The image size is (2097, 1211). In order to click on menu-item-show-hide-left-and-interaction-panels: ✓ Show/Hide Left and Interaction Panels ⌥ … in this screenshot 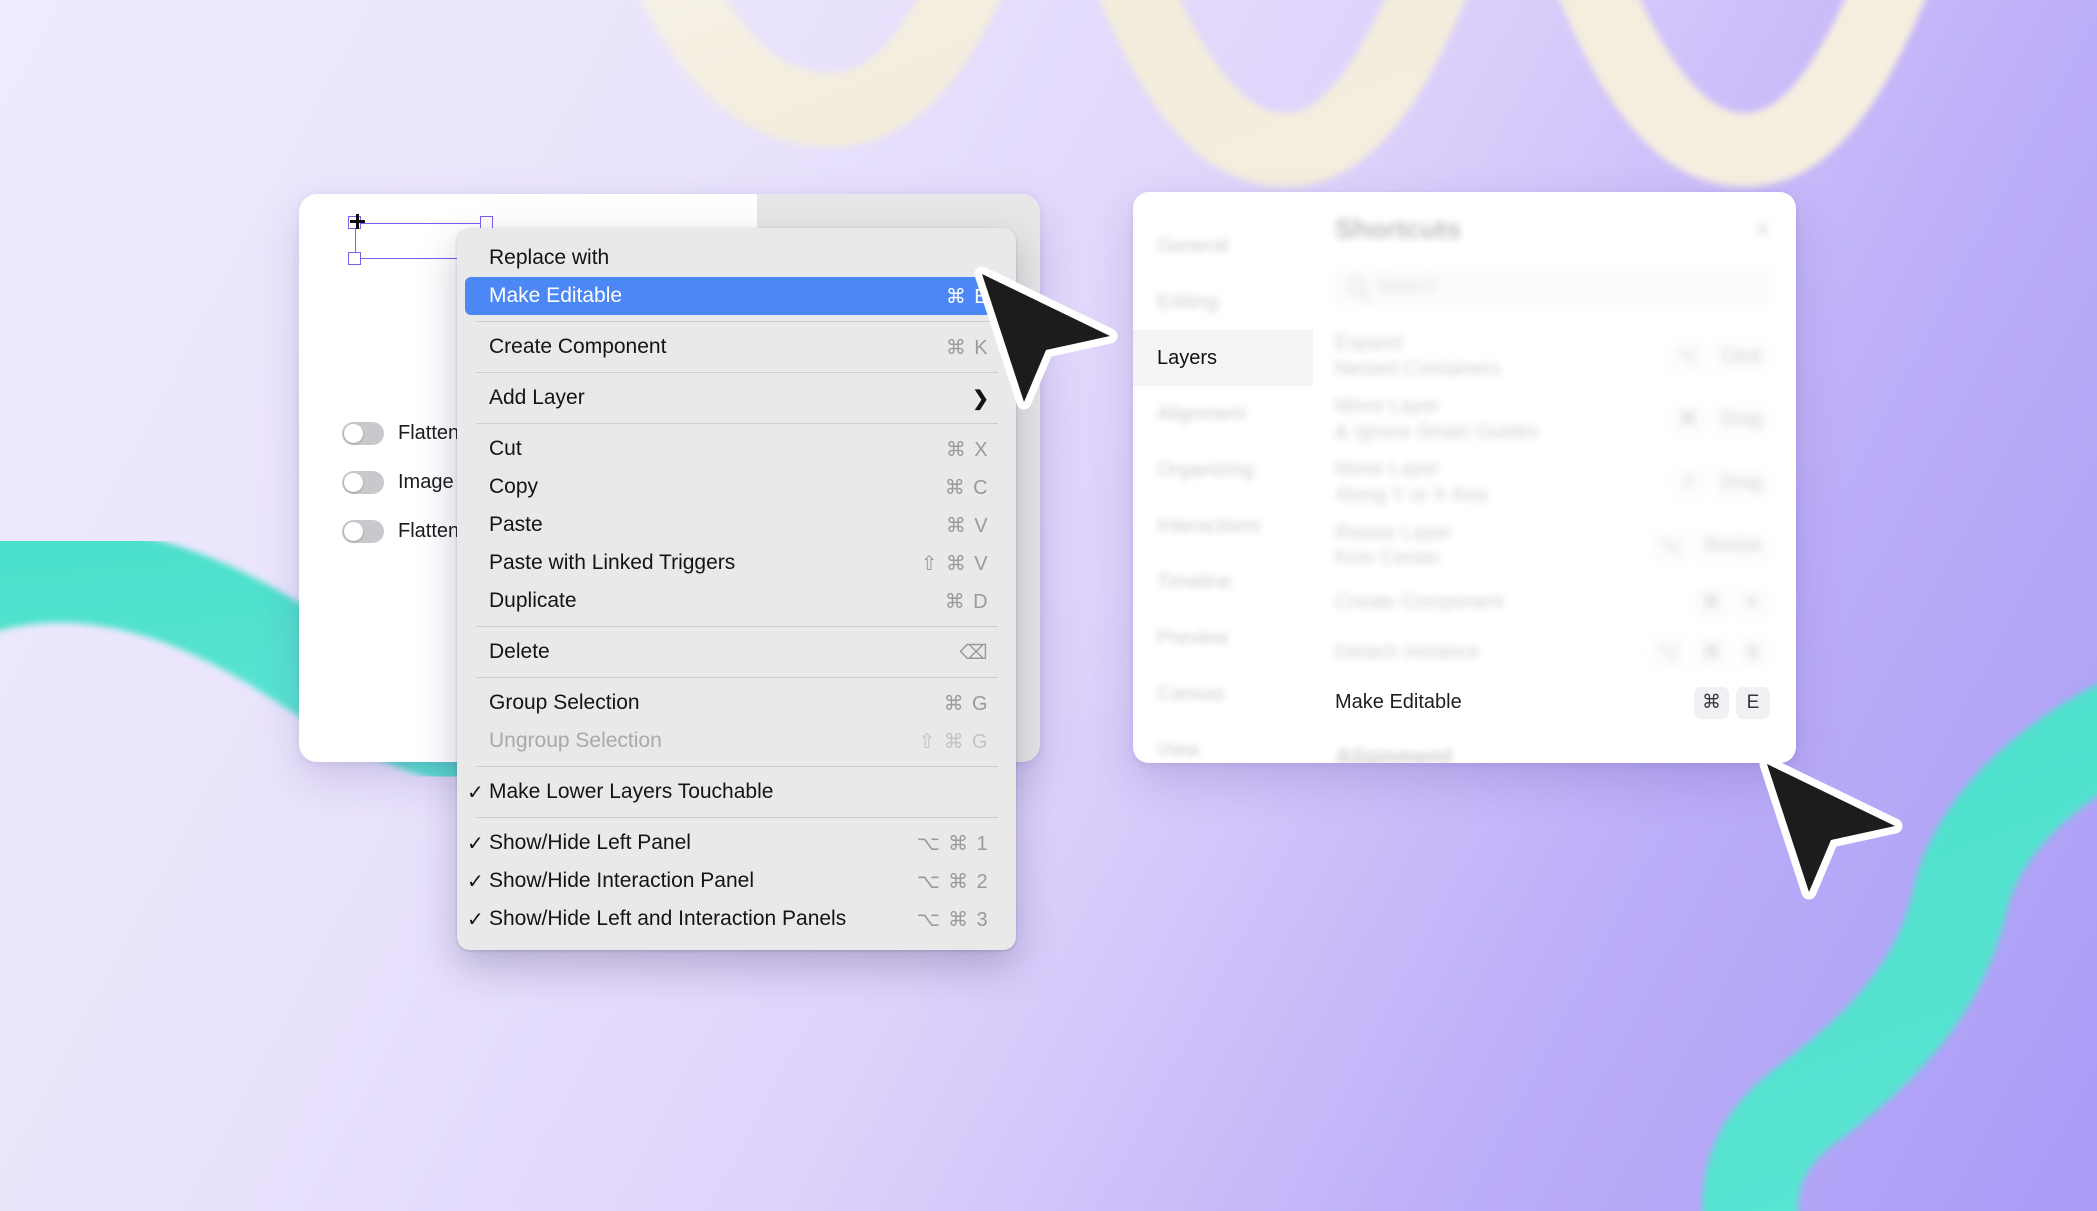, I will do `click(736, 919)`.